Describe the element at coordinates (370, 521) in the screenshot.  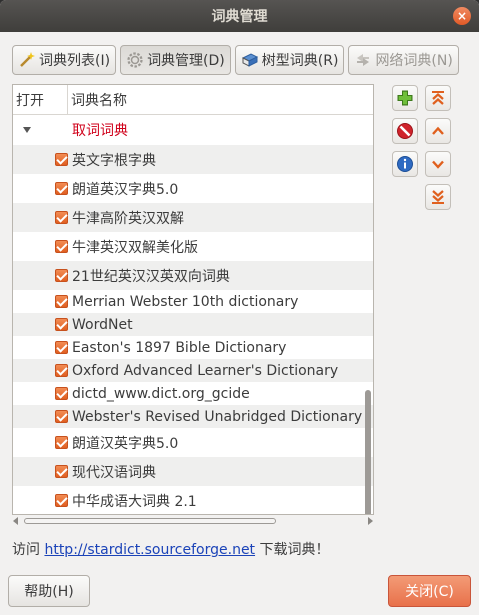
I see `scroll-right-icon` at that location.